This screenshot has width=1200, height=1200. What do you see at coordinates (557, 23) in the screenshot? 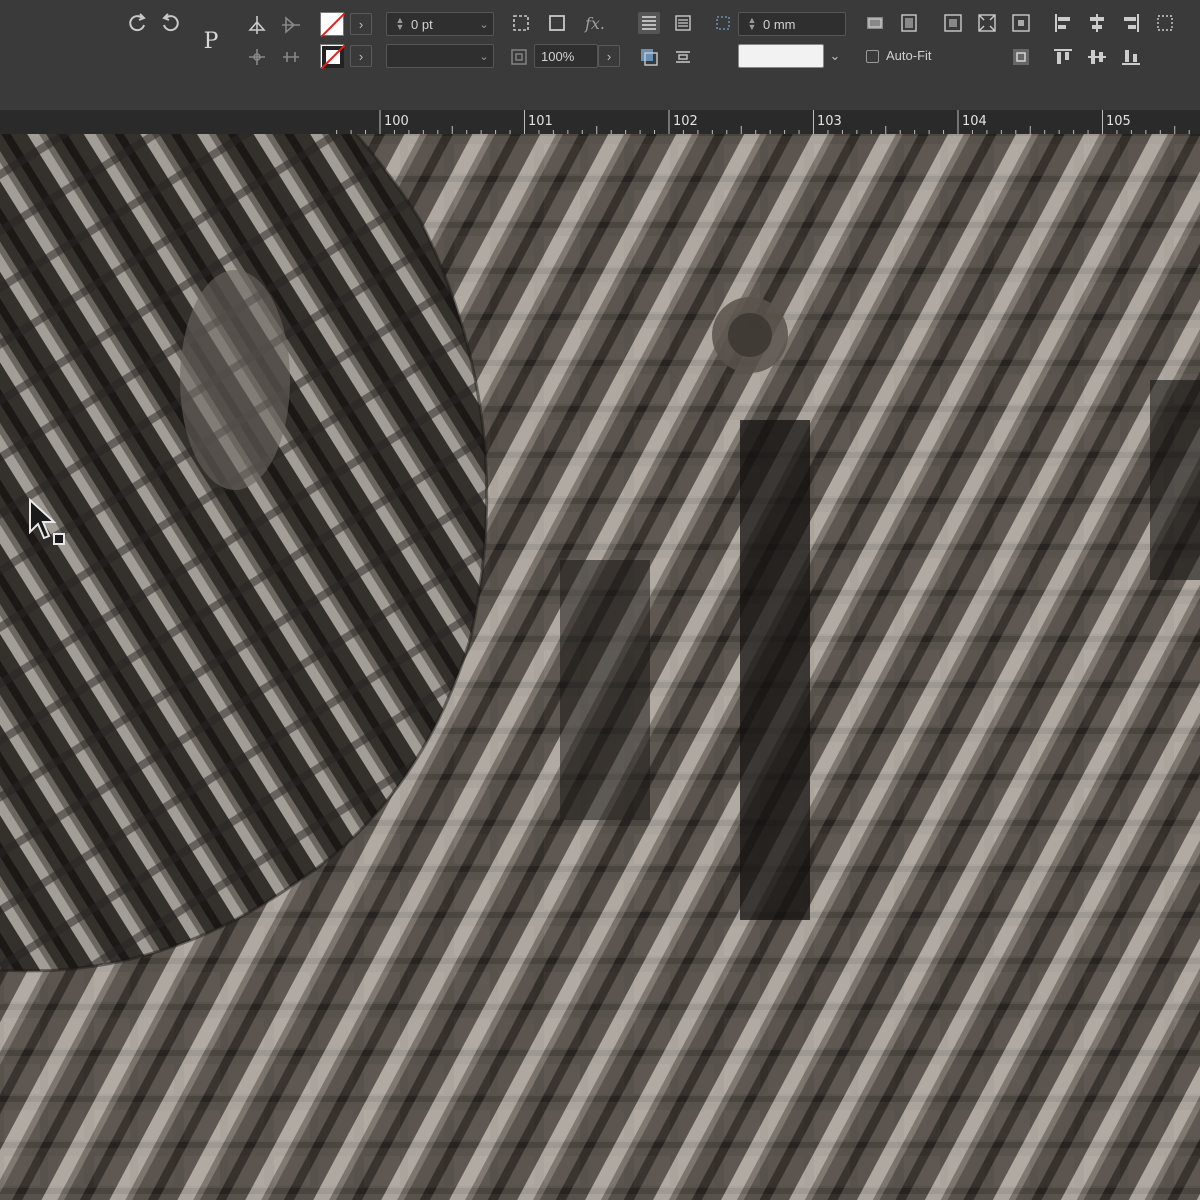
I see `corner-shape-icon` at bounding box center [557, 23].